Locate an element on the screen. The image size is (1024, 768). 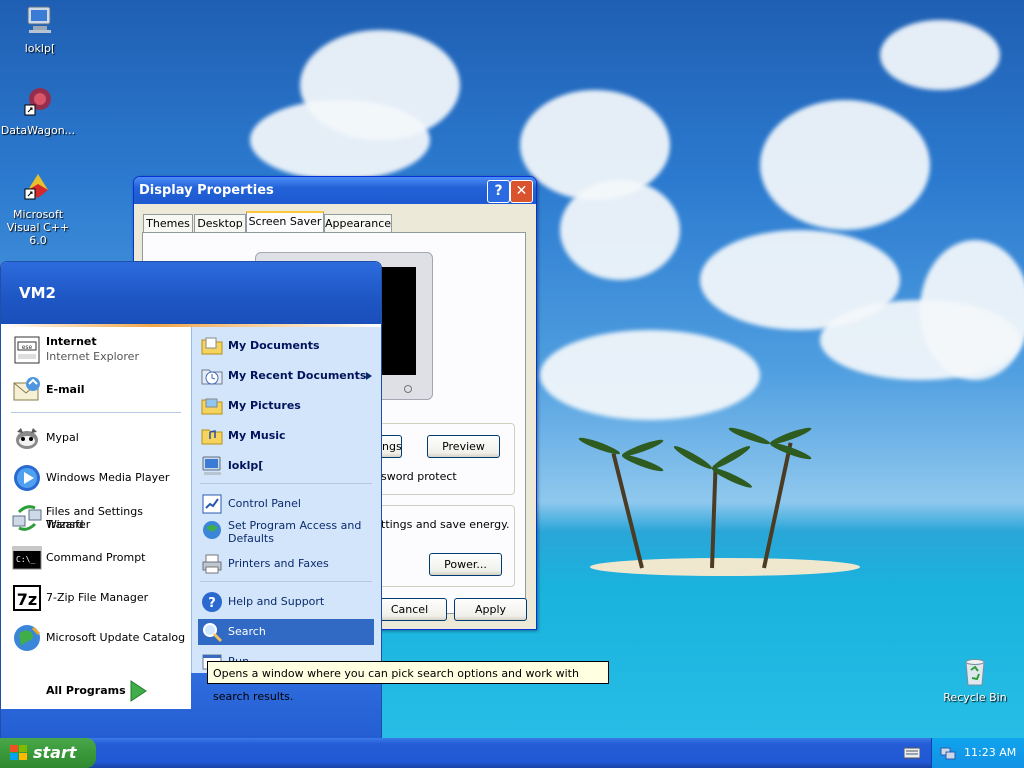
update-catalog-icon is located at coordinates (27, 638).